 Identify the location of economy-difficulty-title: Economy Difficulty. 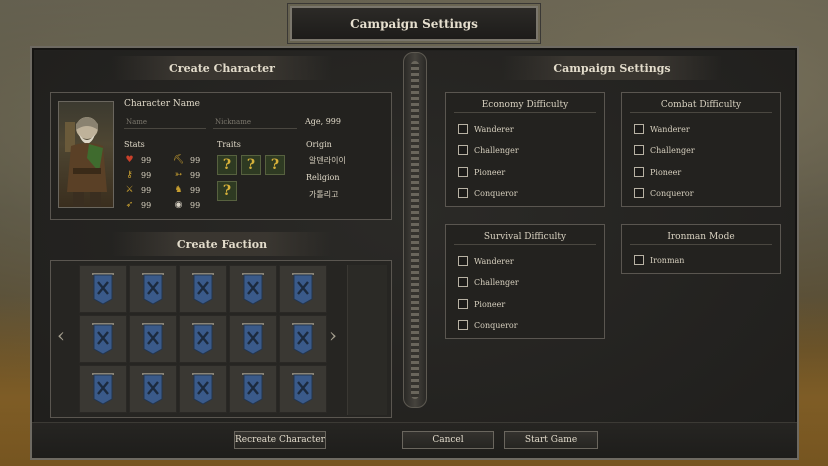
(525, 105).